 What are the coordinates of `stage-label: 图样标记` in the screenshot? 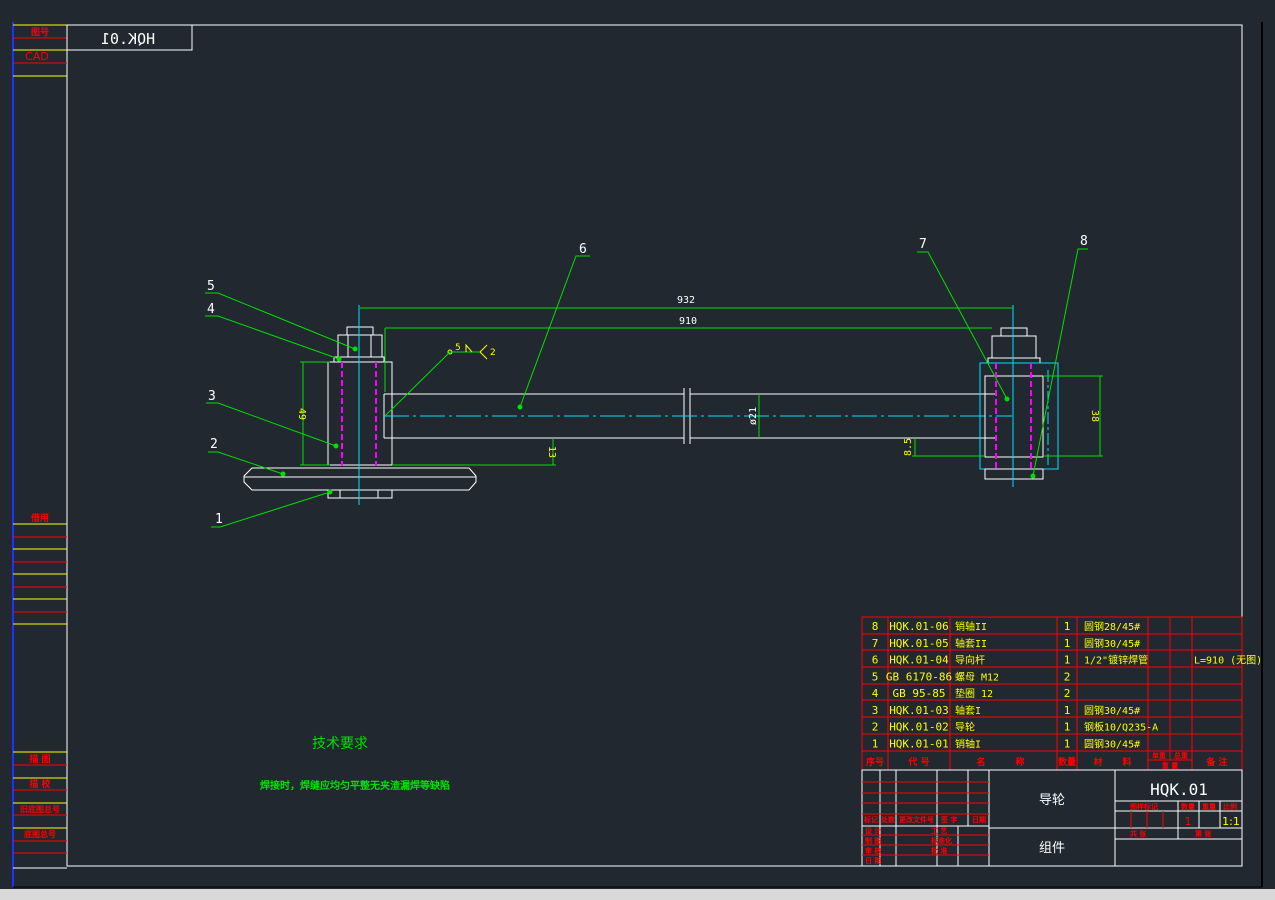 It's located at (1144, 806).